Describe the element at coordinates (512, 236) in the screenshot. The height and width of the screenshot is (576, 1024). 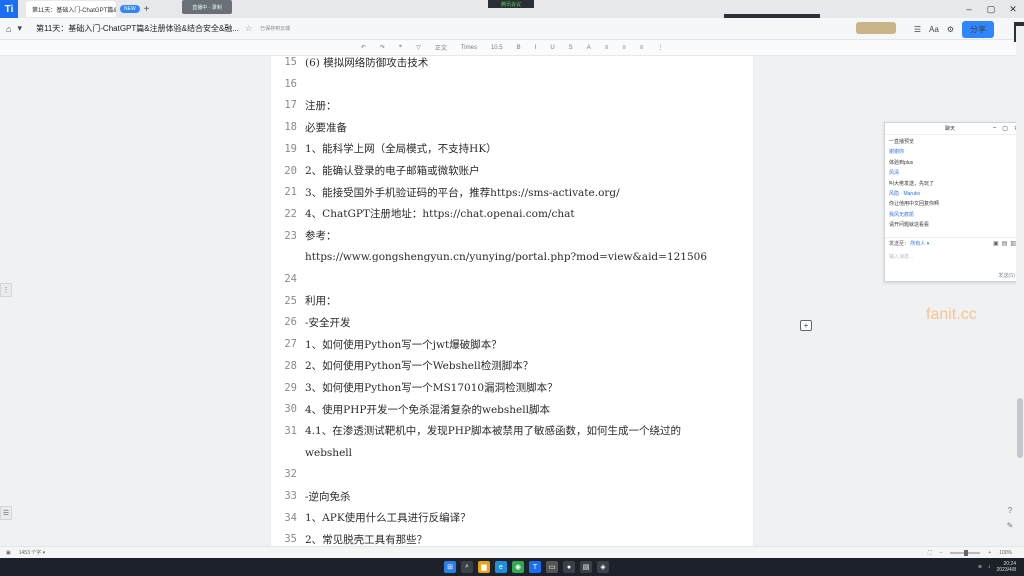
I see `document-line: 23 参考：` at that location.